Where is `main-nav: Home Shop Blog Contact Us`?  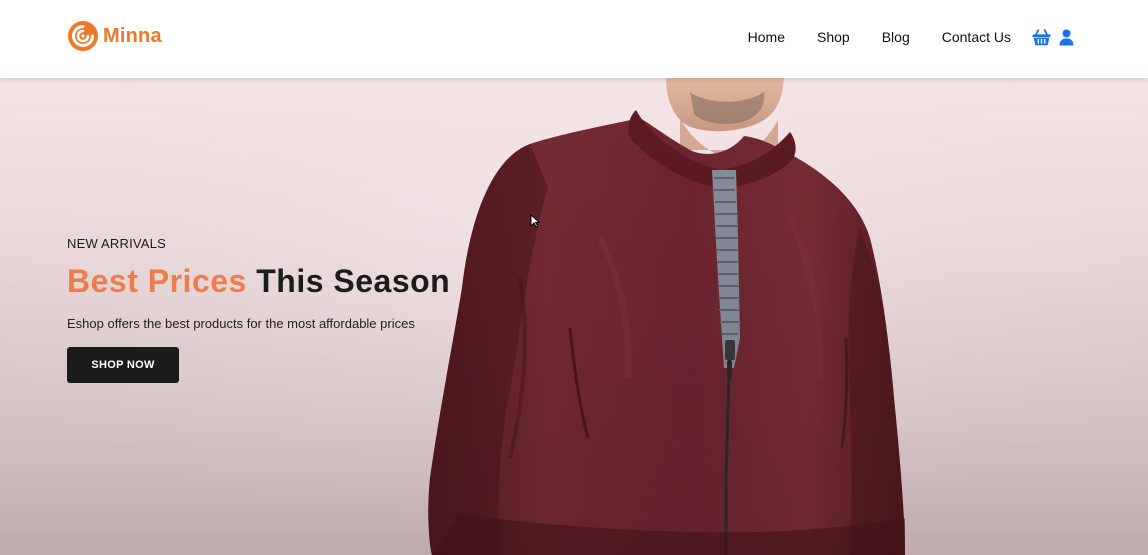 main-nav: Home Shop Blog Contact Us is located at coordinates (912, 37).